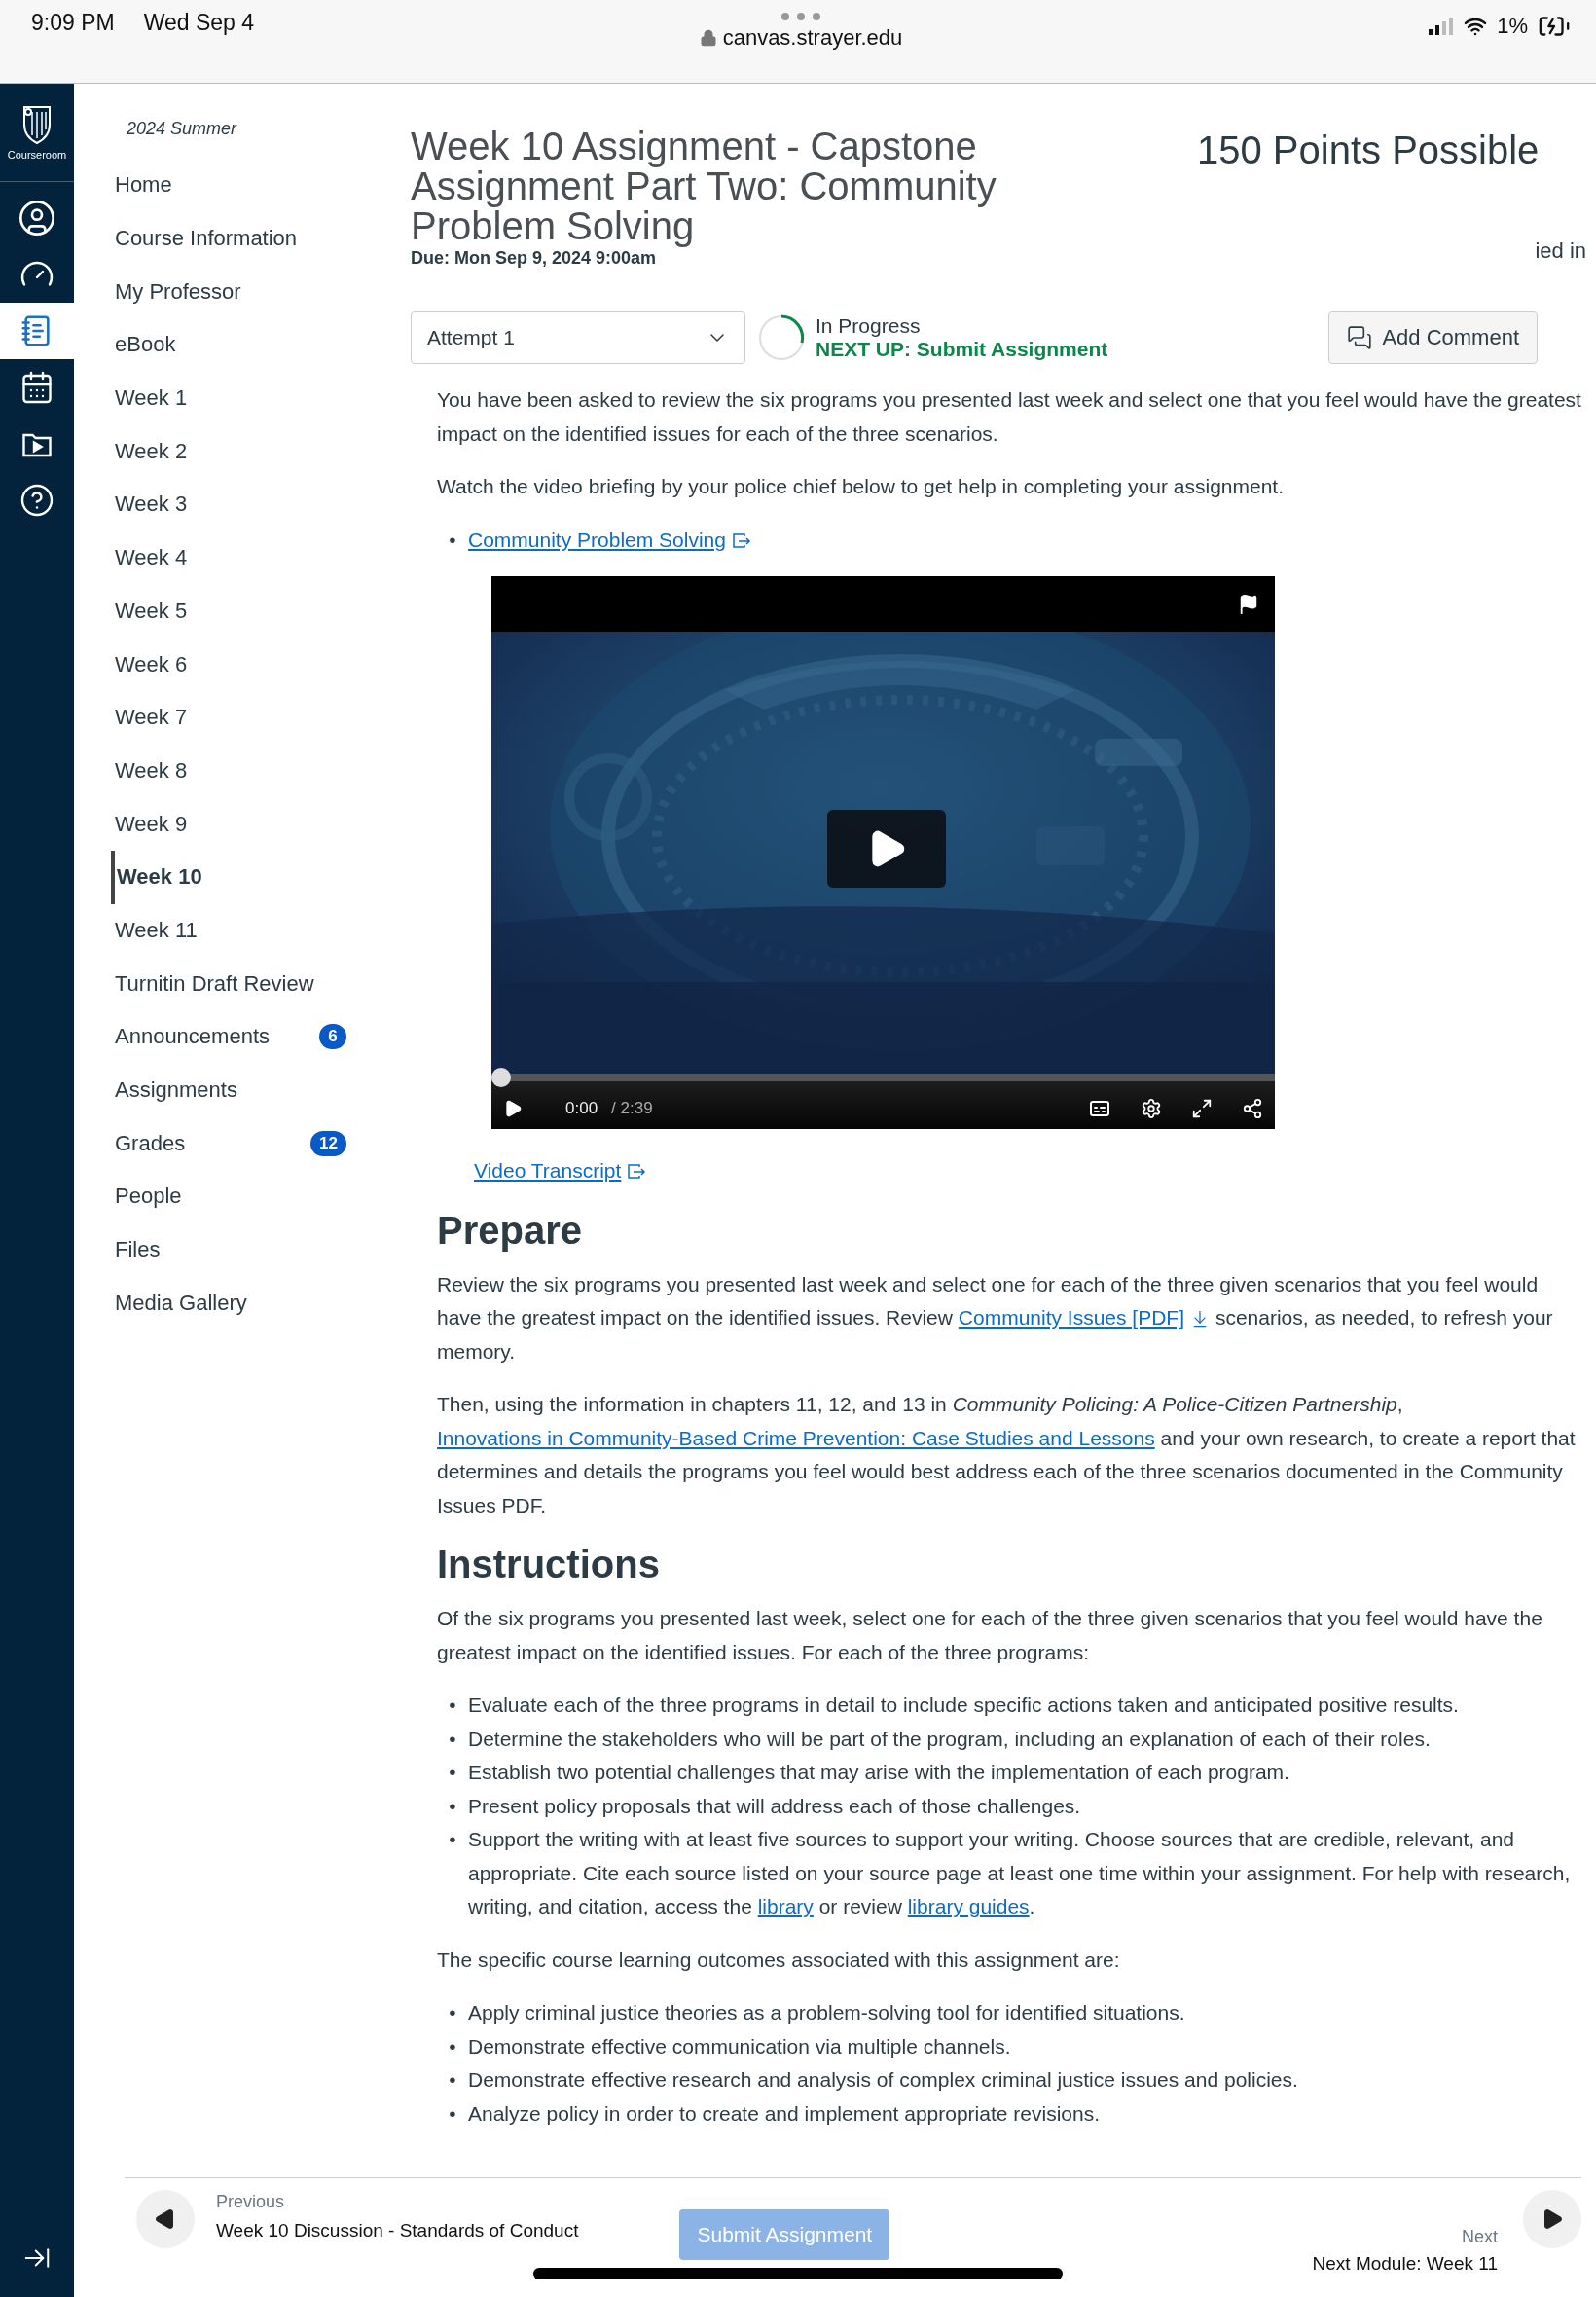 This screenshot has width=1596, height=2297. Describe the element at coordinates (250, 983) in the screenshot. I see `course-nav-link: Turnitin Draft Review` at that location.